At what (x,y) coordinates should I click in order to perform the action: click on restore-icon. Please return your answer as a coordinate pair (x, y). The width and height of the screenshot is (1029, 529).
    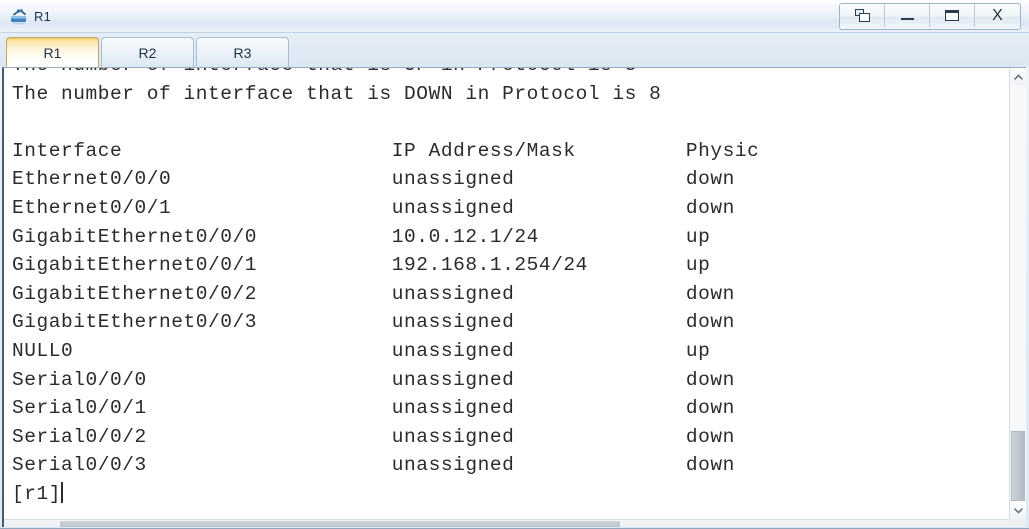
    Looking at the image, I should click on (862, 15).